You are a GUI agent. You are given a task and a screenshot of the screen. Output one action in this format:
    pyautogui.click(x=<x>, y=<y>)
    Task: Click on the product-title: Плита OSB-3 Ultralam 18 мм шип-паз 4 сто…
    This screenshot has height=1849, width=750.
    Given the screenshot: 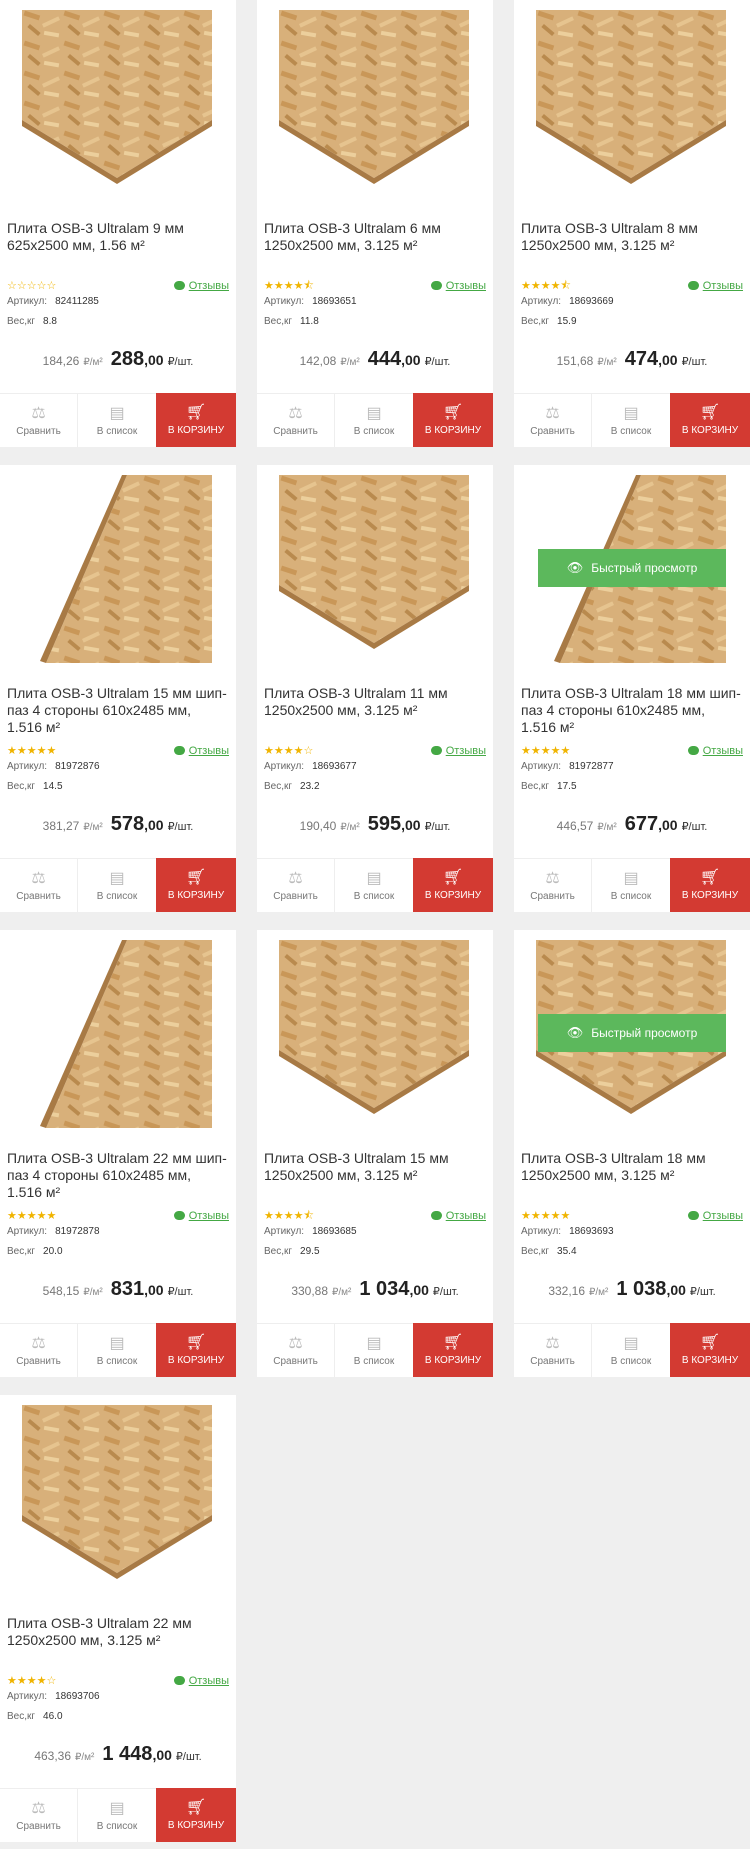 What is the action you would take?
    pyautogui.click(x=632, y=710)
    